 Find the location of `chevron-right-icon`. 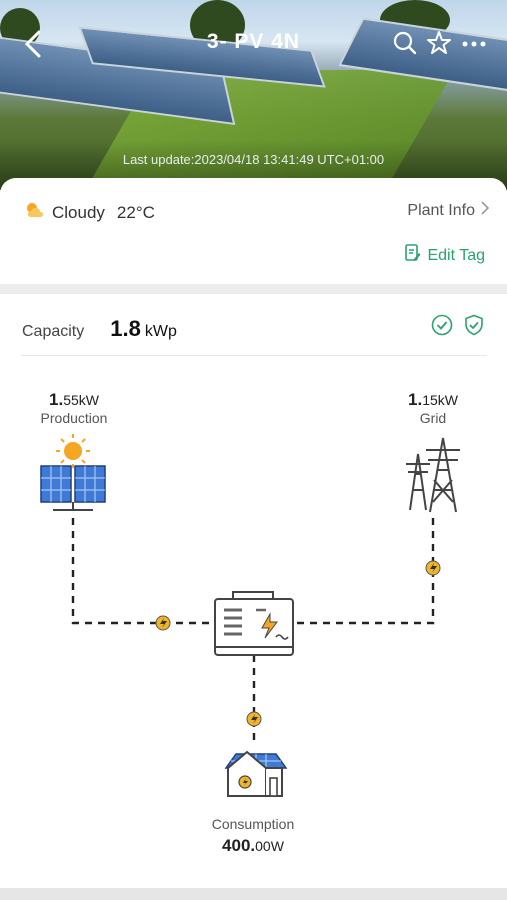

chevron-right-icon is located at coordinates (485, 210).